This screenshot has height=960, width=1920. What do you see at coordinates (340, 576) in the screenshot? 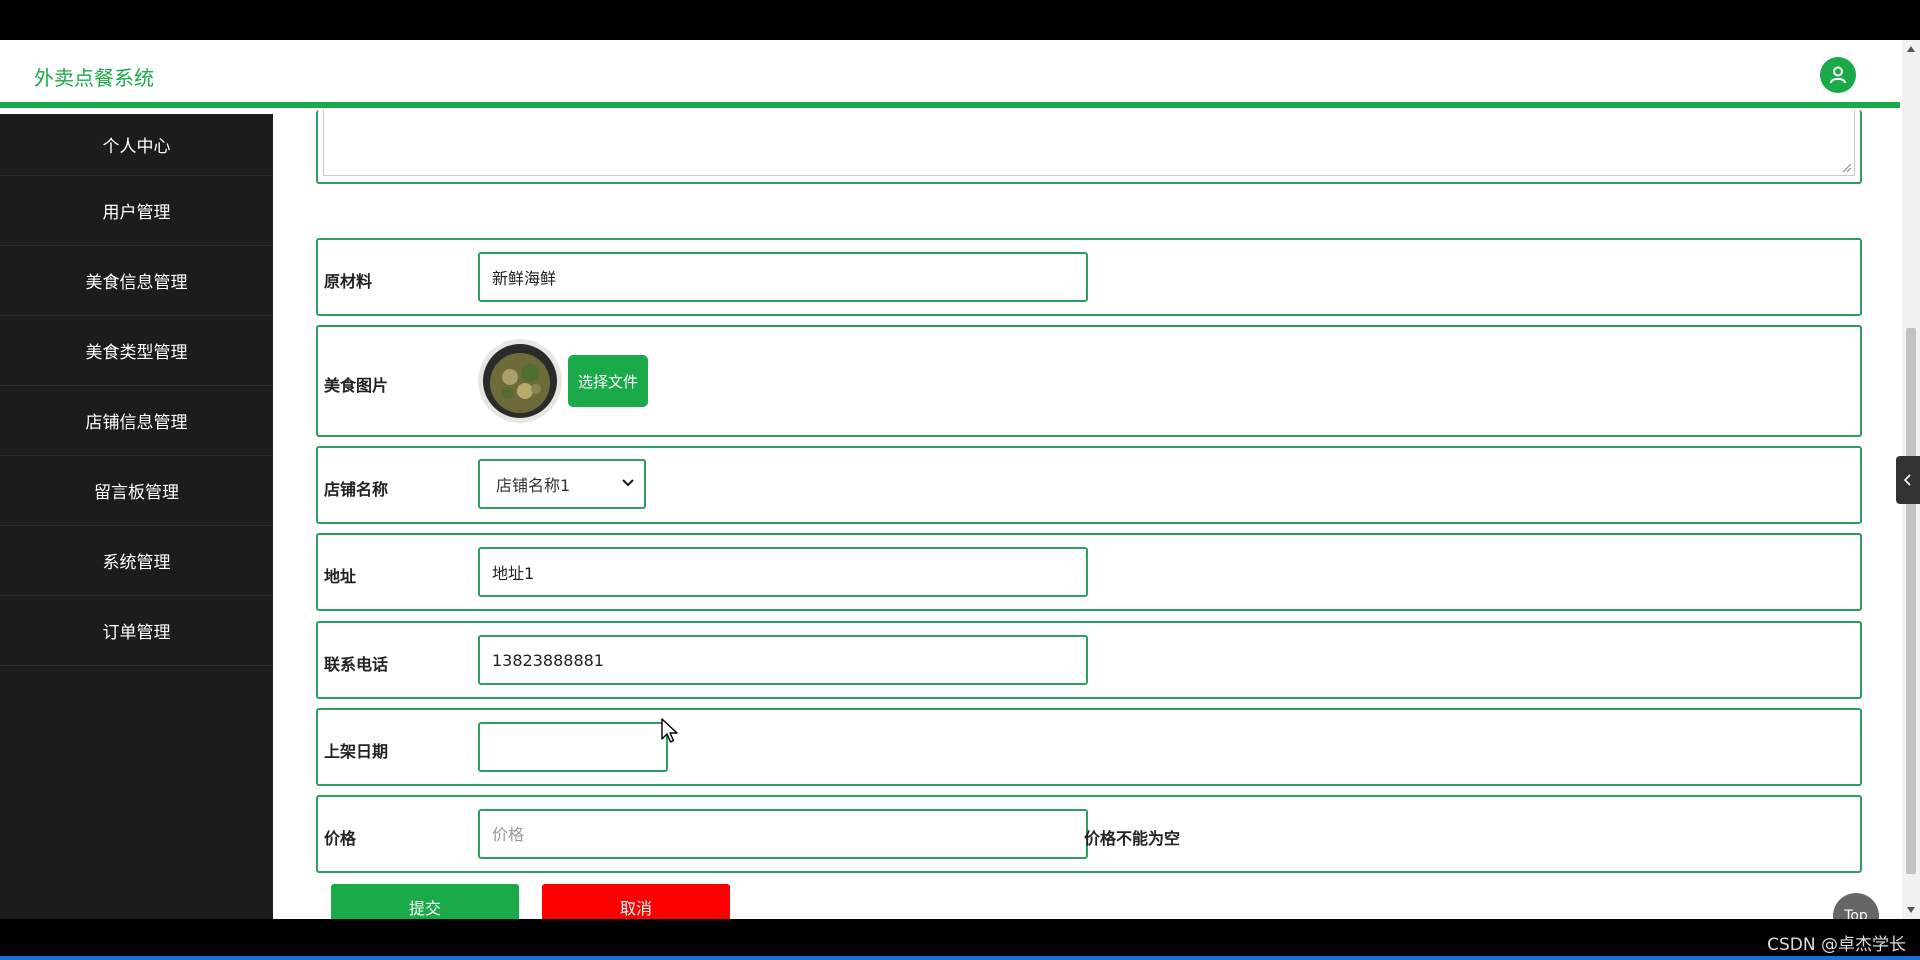
I see `address-label: 地址` at bounding box center [340, 576].